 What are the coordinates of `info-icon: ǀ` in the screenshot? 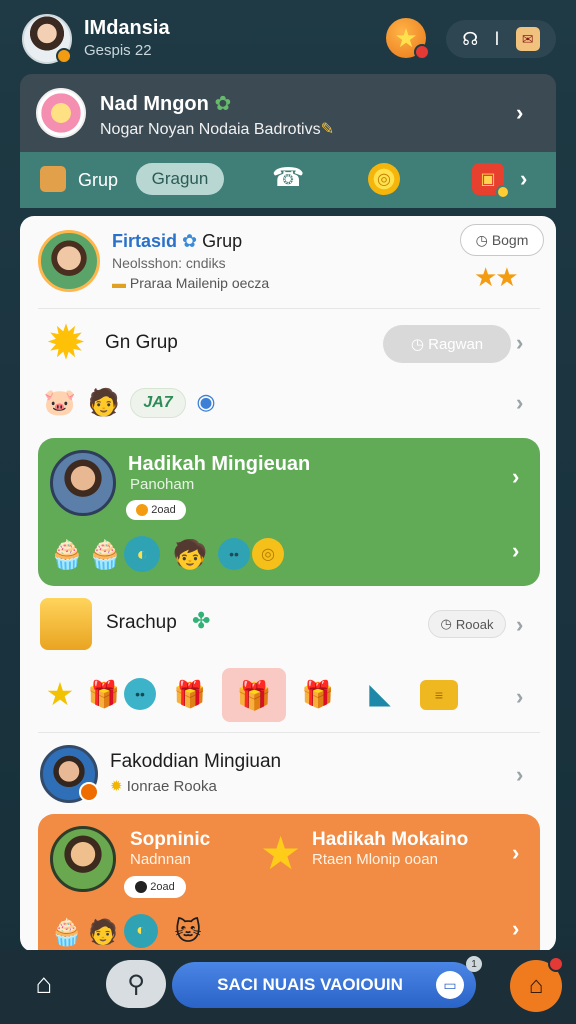 It's located at (497, 39).